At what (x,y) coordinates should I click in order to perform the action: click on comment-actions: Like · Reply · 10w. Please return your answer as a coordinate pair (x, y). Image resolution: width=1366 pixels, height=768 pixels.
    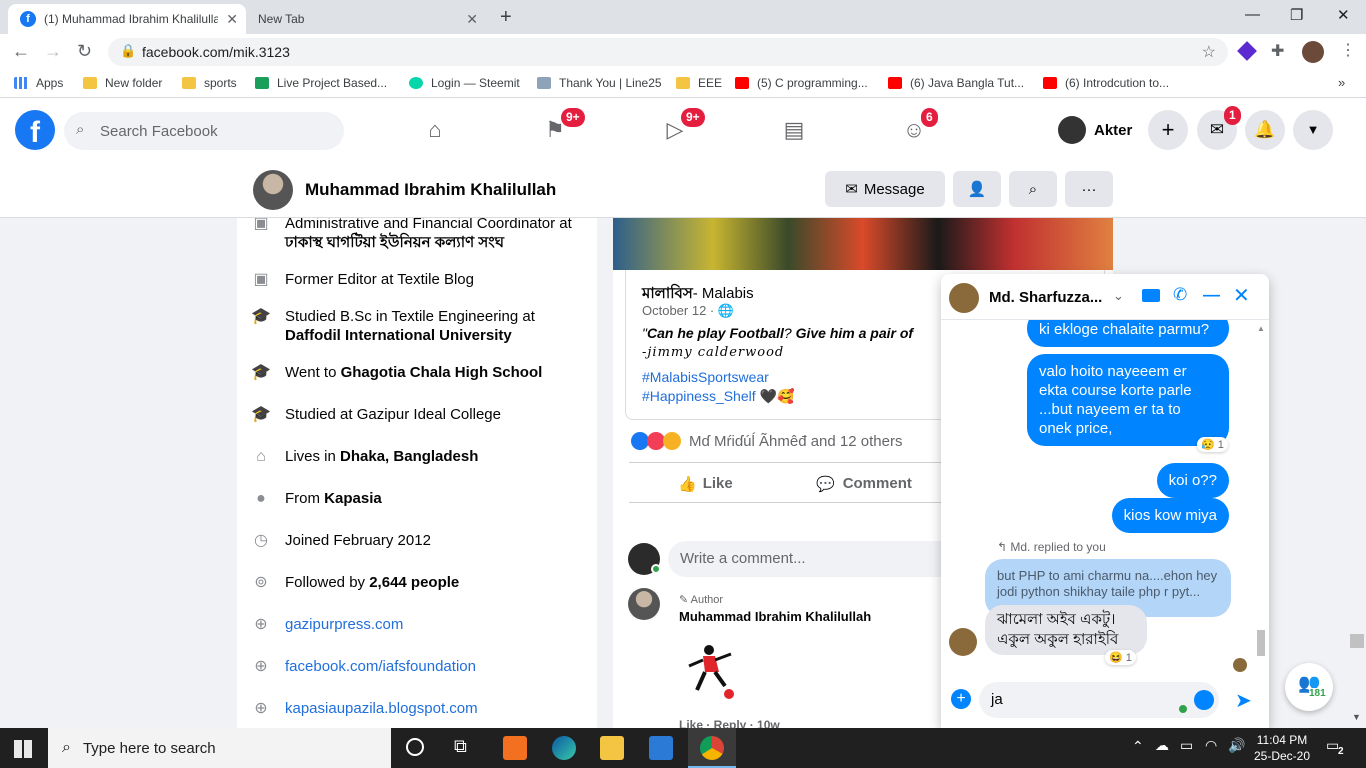
    Looking at the image, I should click on (729, 723).